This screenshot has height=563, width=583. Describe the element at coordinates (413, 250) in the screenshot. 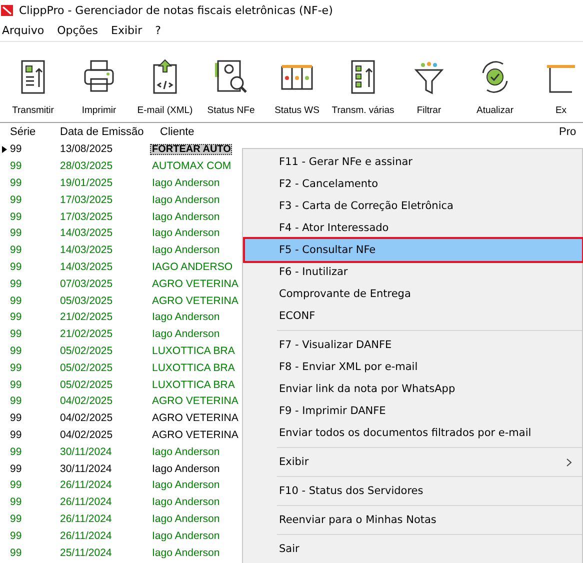

I see `menu-item: F5 - Consultar NFe` at that location.